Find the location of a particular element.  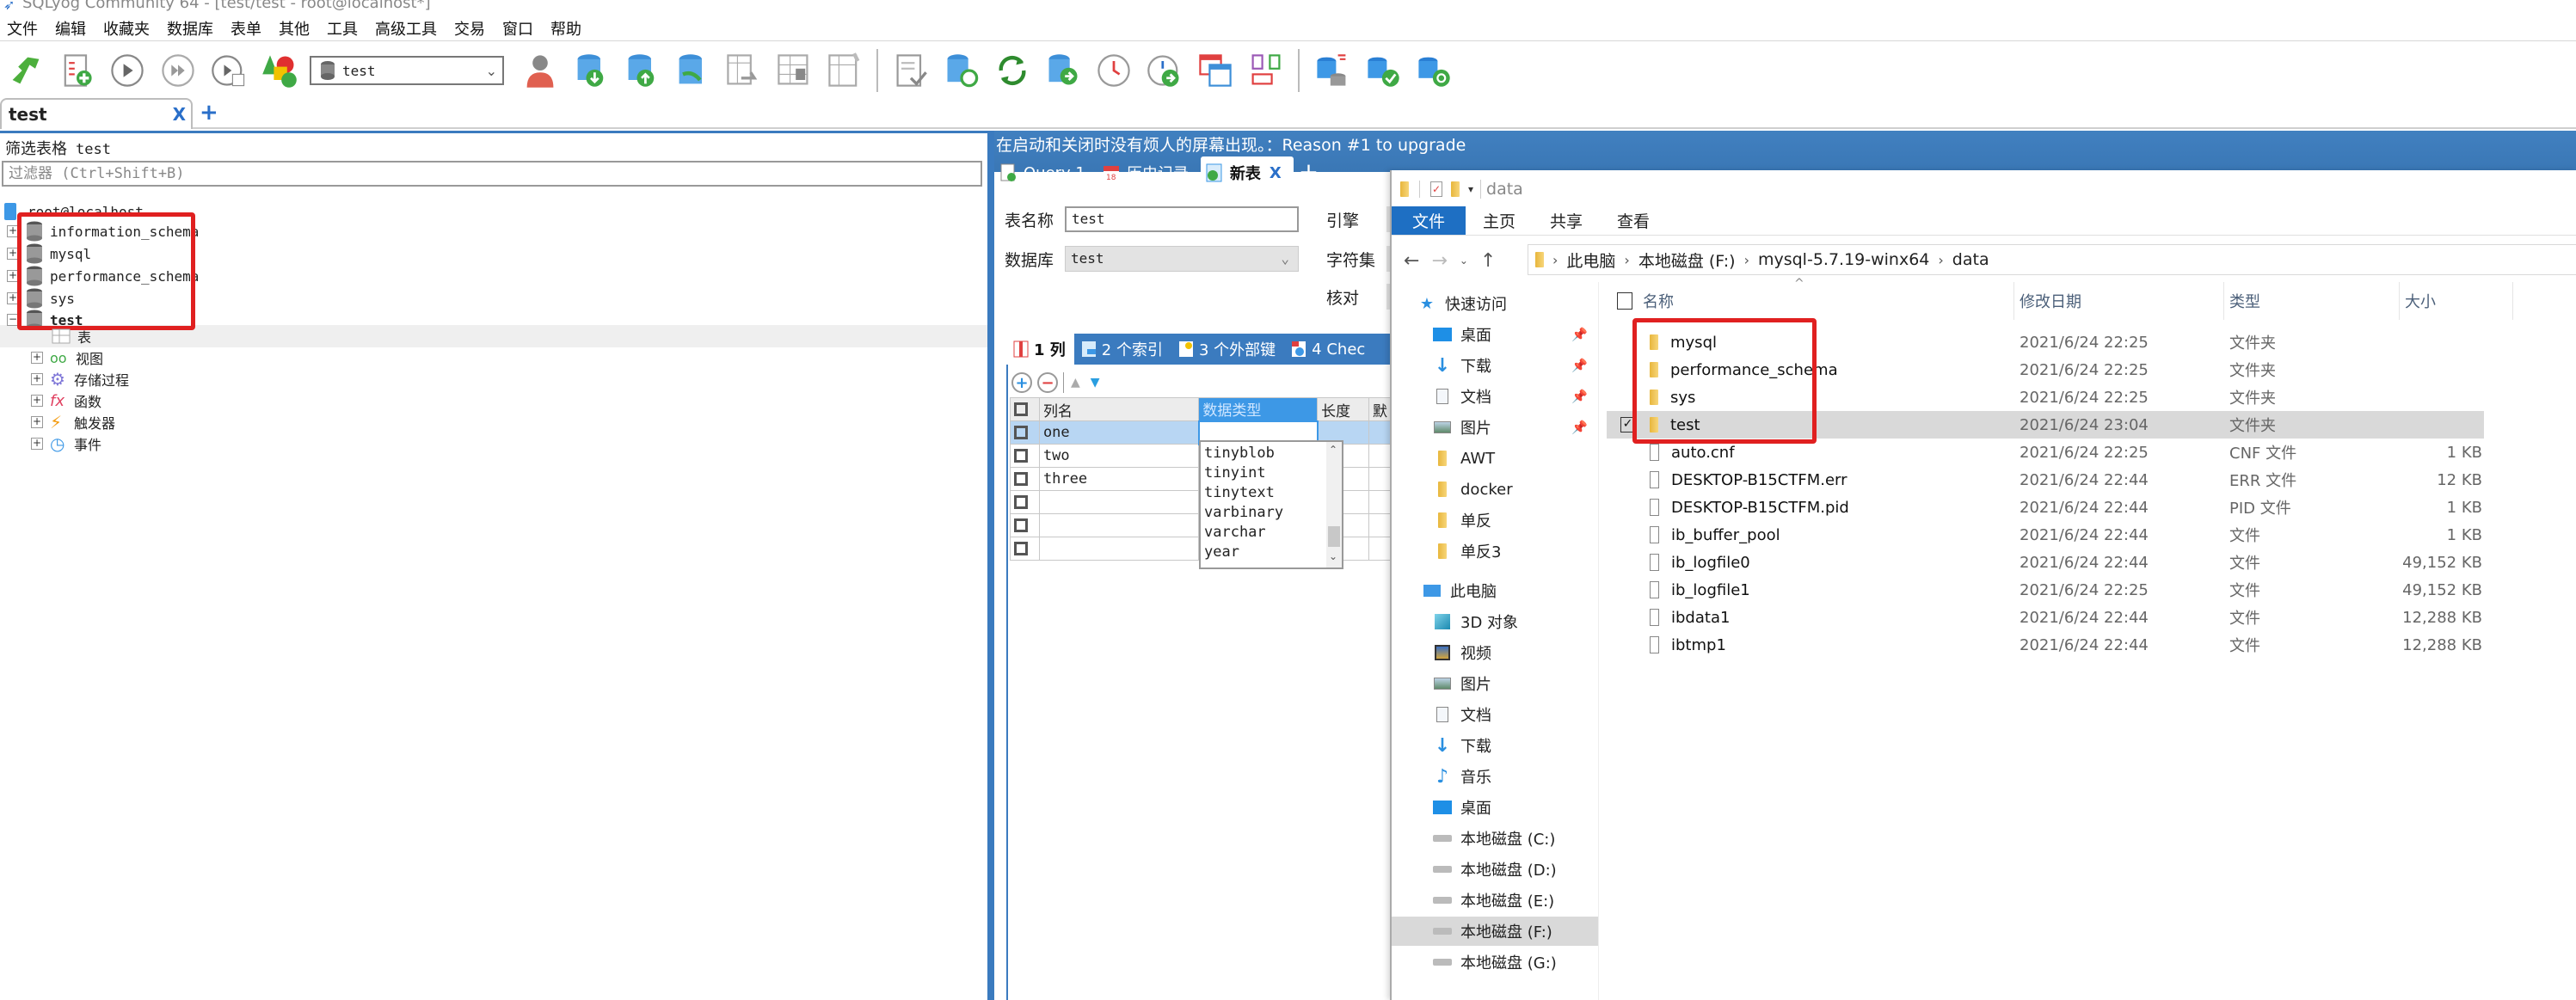

column-name-cell: two is located at coordinates (1119, 456).